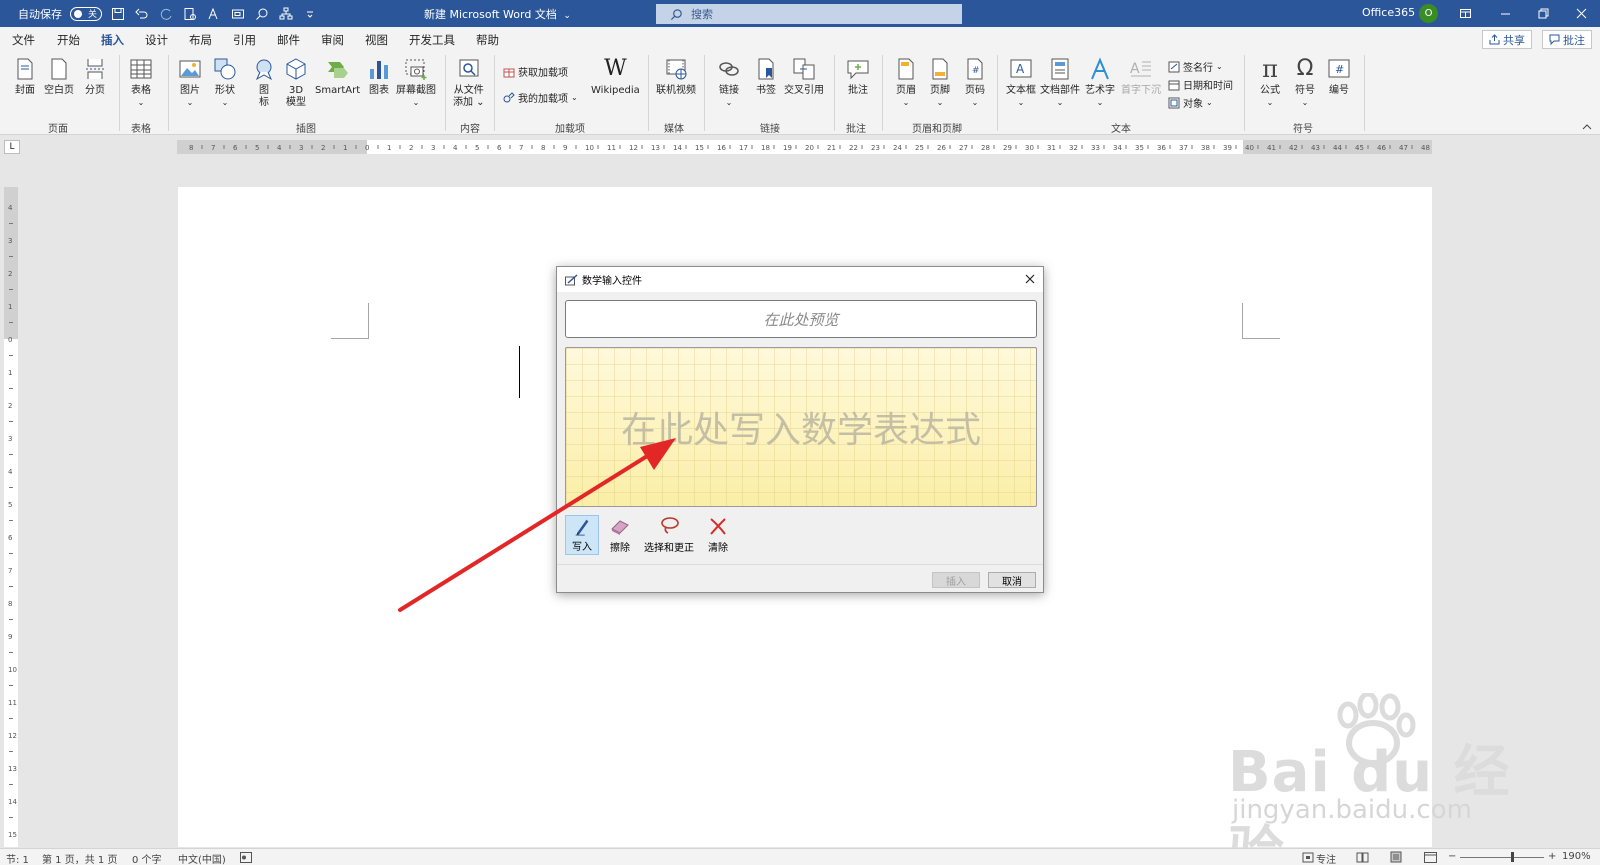 This screenshot has height=865, width=1600. I want to click on avatar: O, so click(1428, 13).